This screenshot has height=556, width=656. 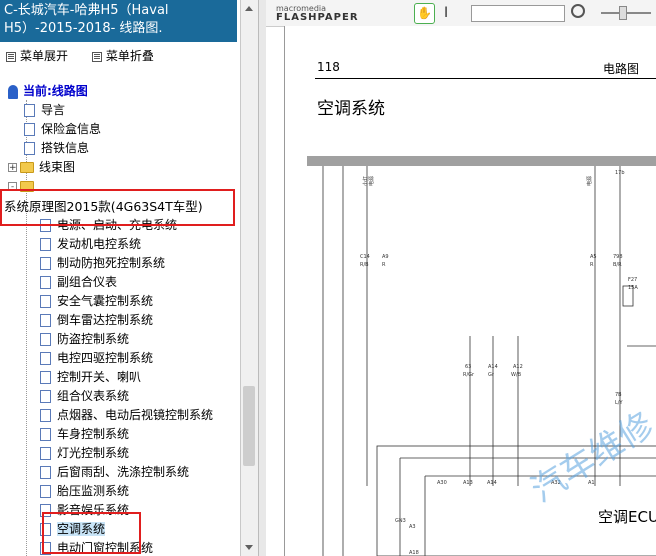 I want to click on tree-item-engine: 发动机电控系统, so click(x=90, y=244).